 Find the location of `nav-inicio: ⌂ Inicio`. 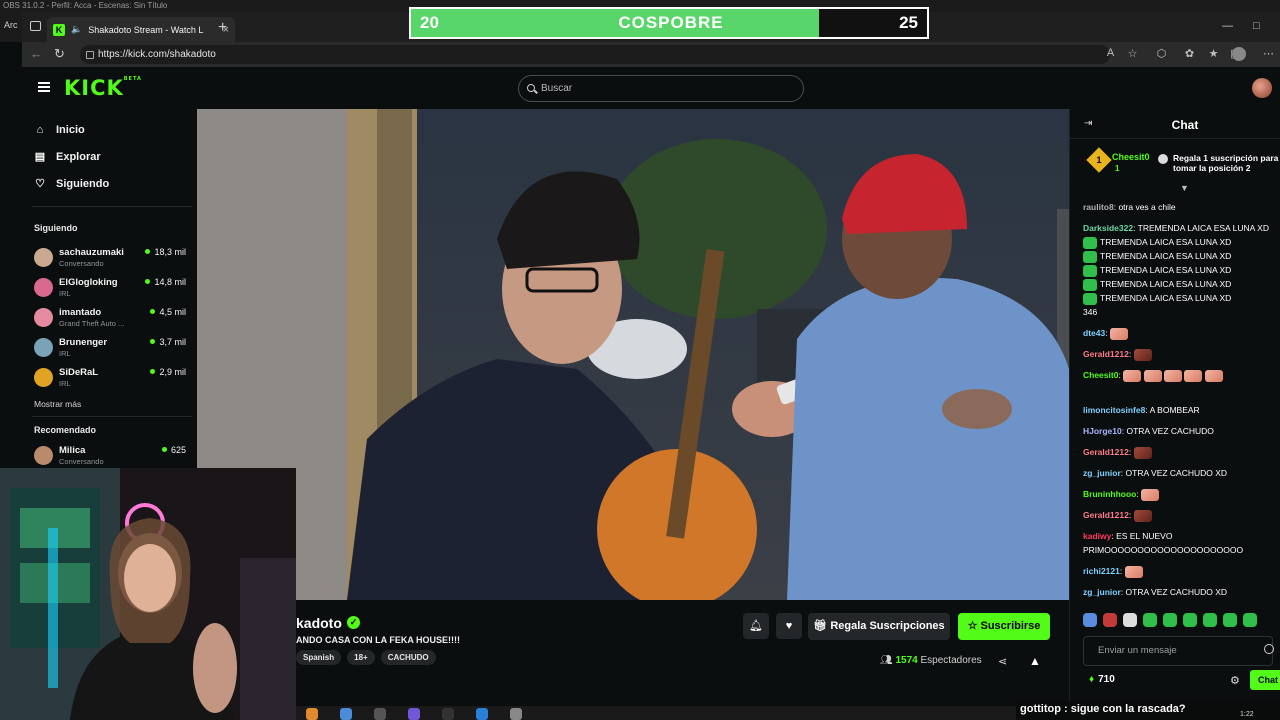

nav-inicio: ⌂ Inicio is located at coordinates (59, 130).